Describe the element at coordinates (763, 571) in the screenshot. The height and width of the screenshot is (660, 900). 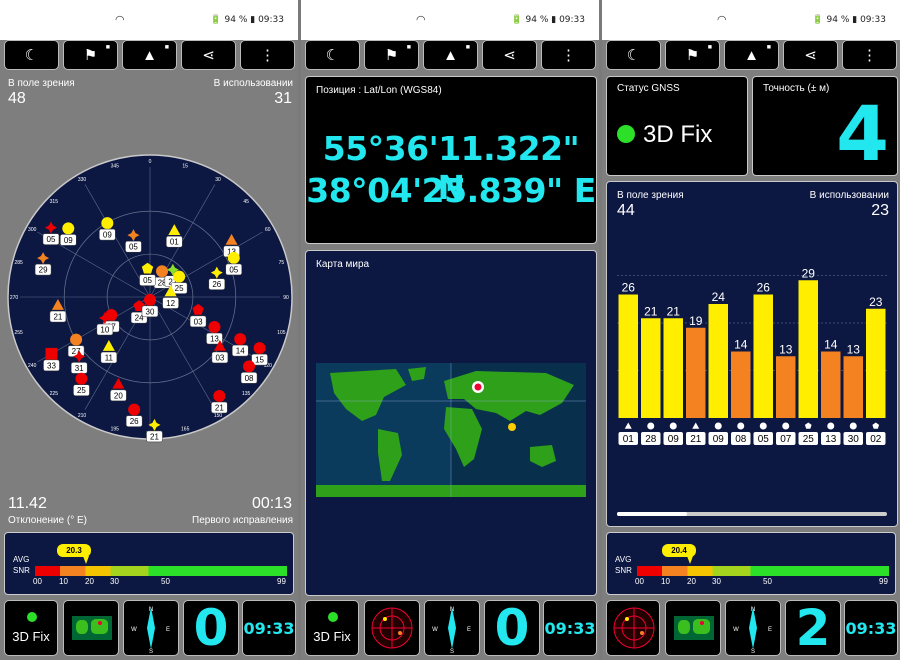
I see `snr-scale-bar` at that location.